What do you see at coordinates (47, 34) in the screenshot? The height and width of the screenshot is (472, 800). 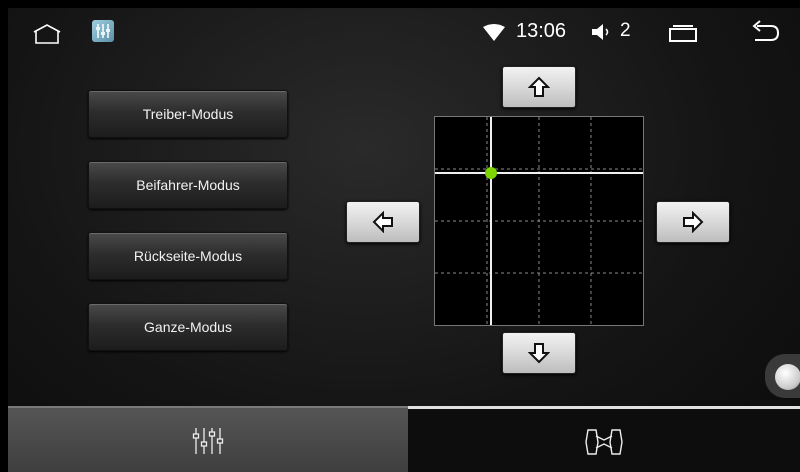 I see `home-icon` at bounding box center [47, 34].